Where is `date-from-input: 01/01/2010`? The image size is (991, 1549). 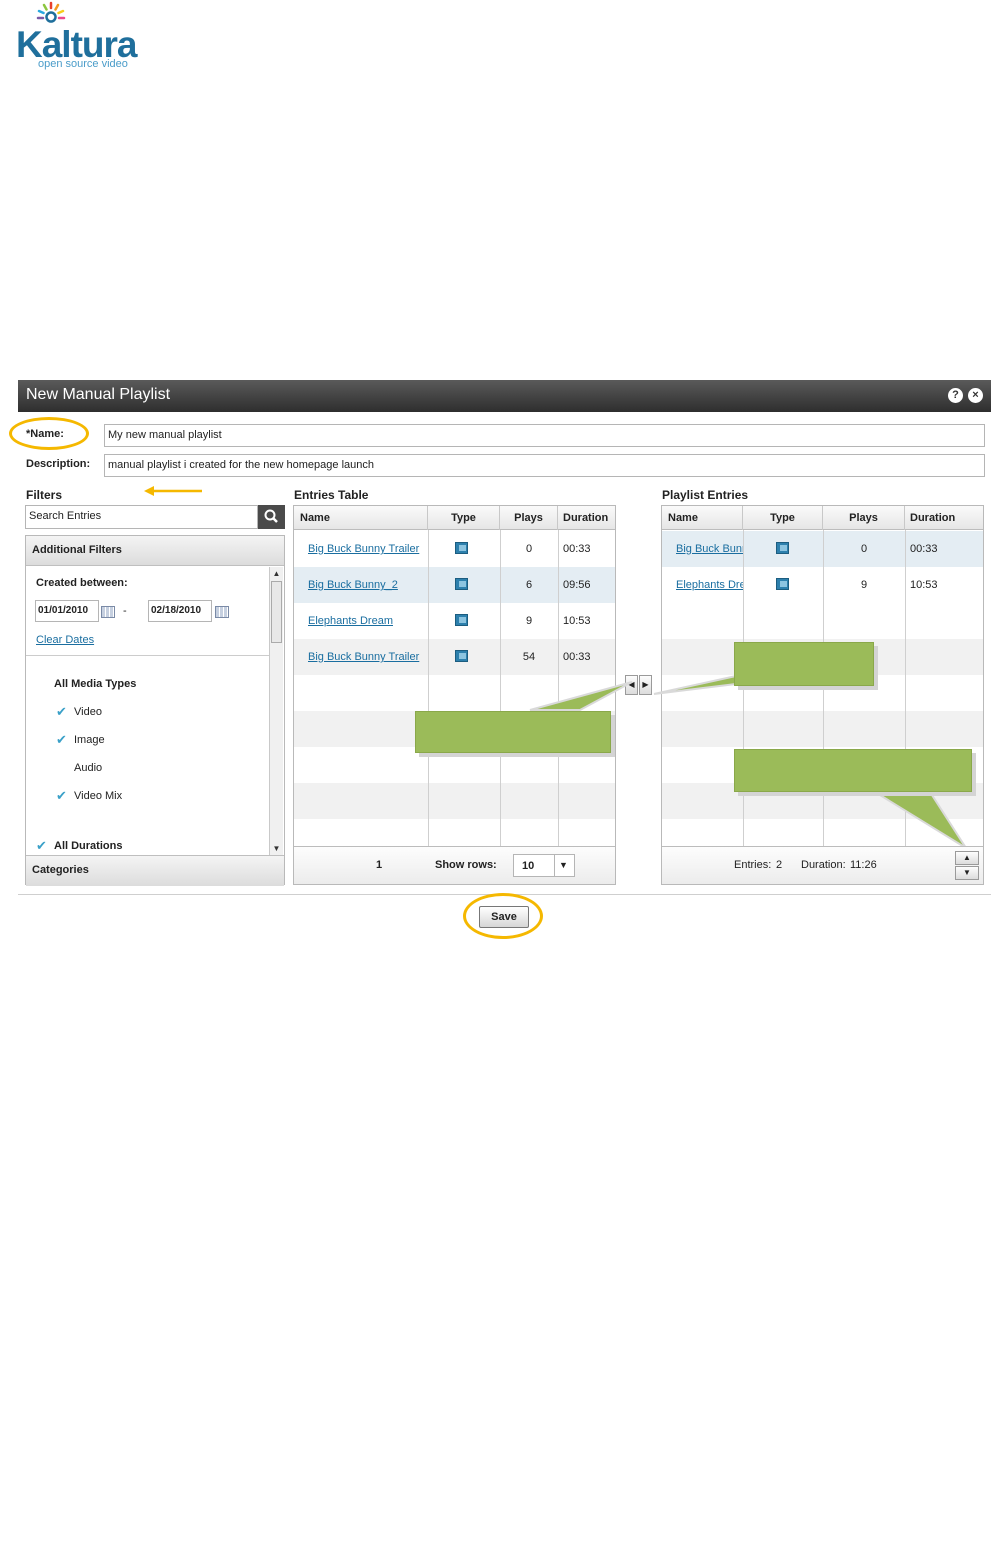 date-from-input: 01/01/2010 is located at coordinates (67, 611).